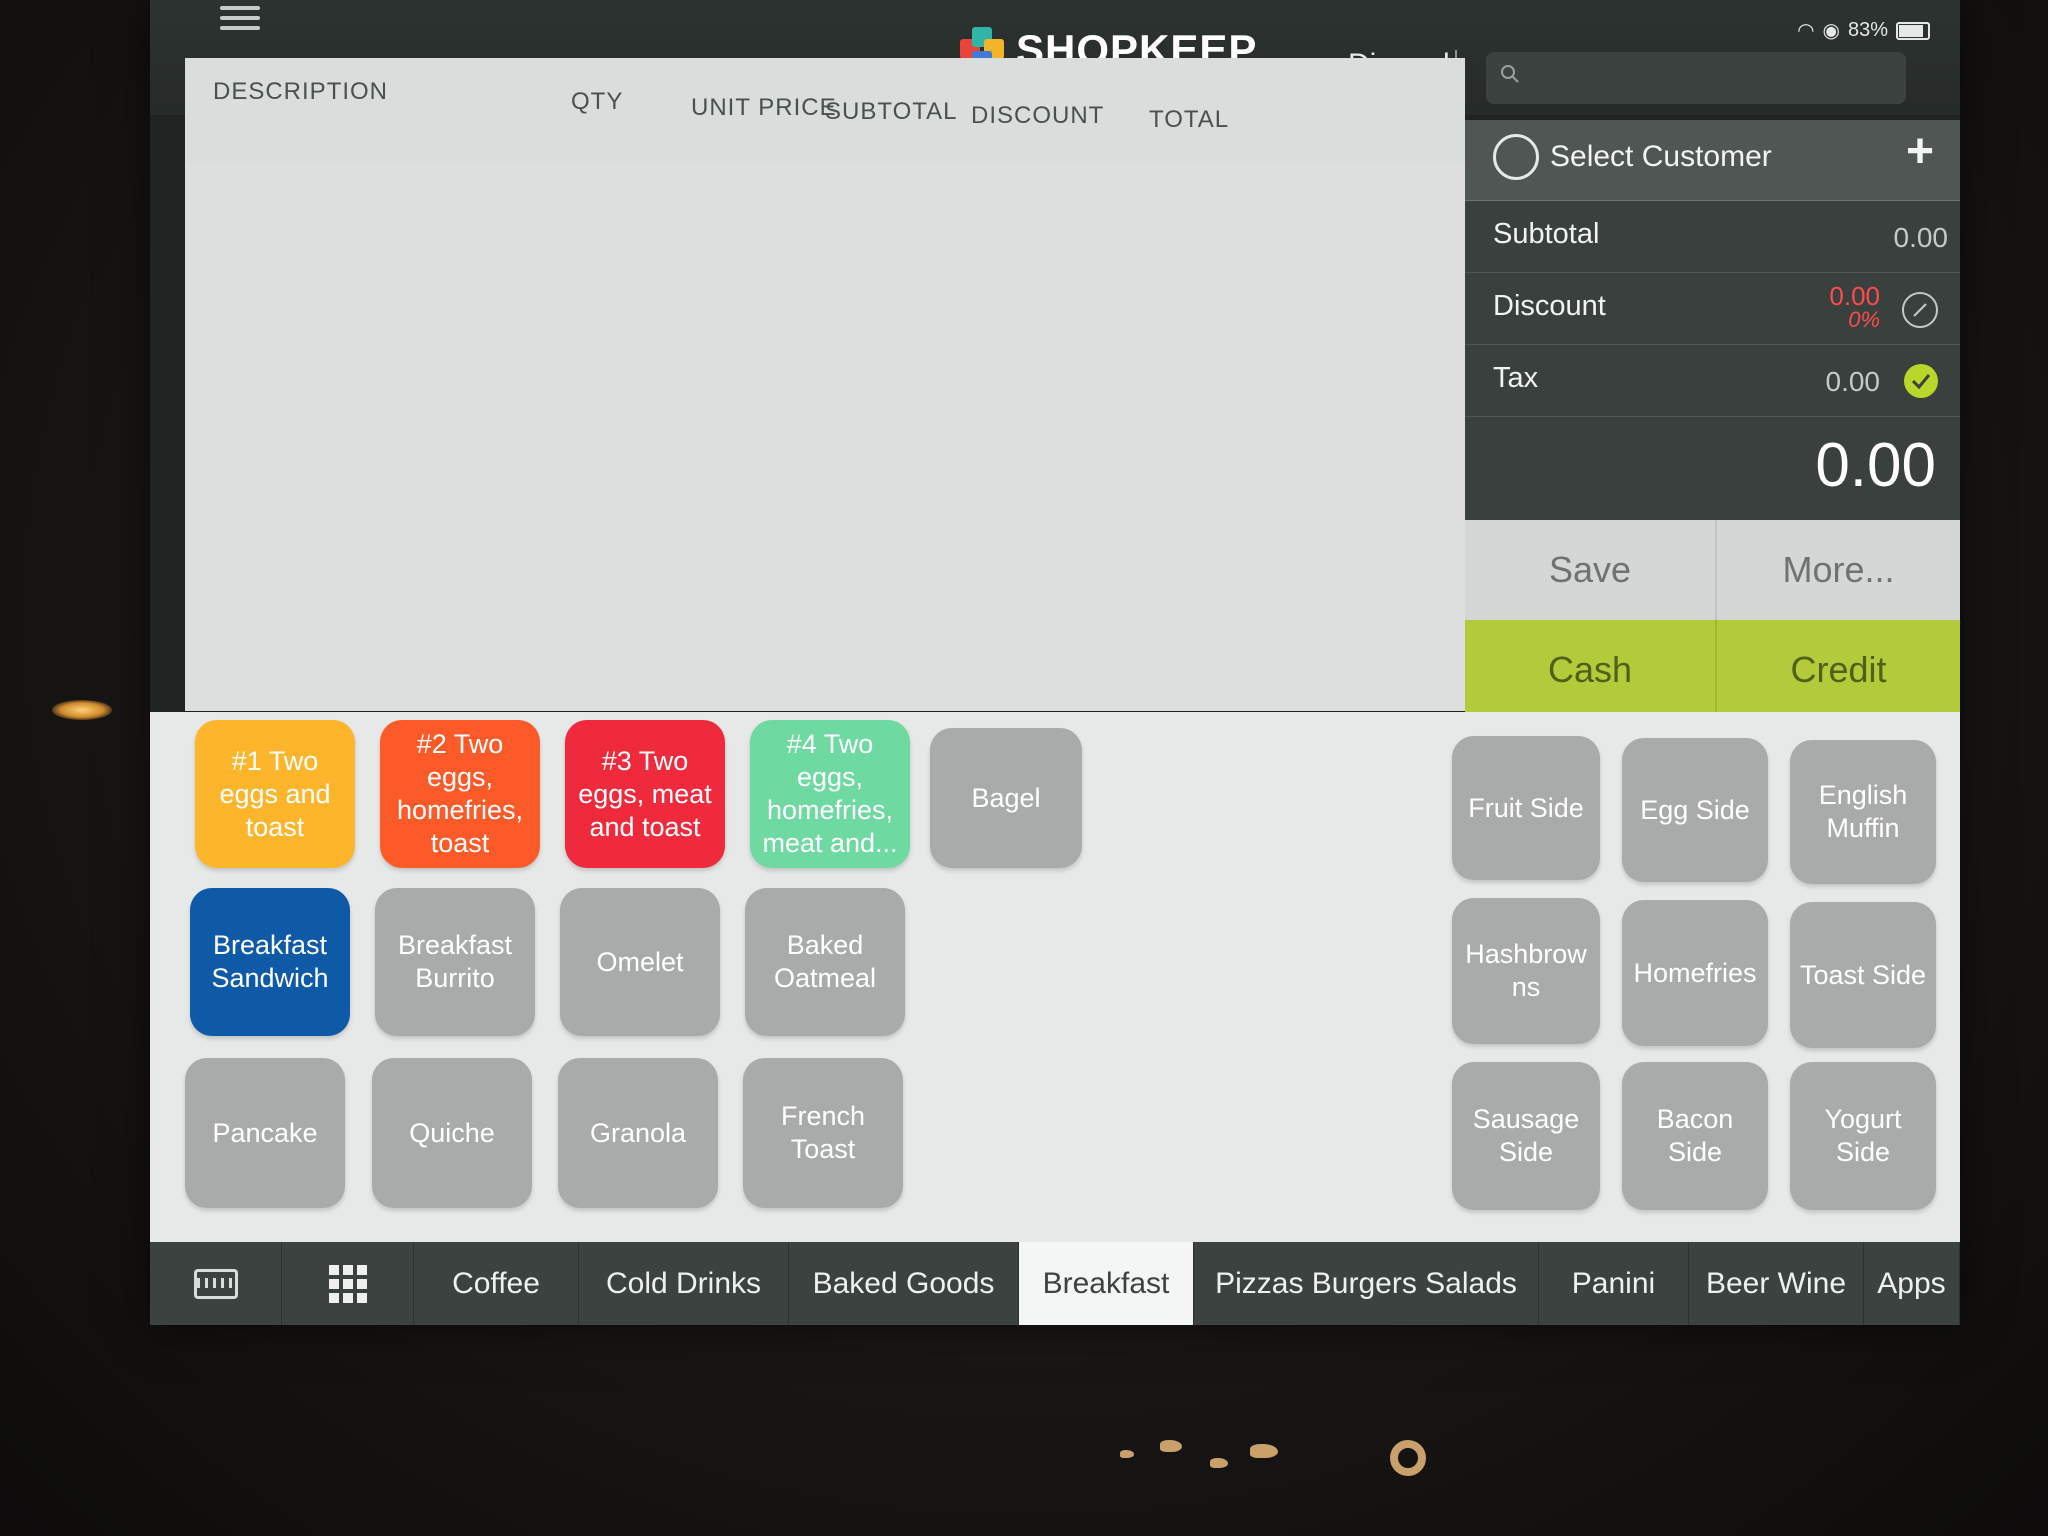 This screenshot has height=1536, width=2048. What do you see at coordinates (1875, 465) in the screenshot?
I see `grand-total: 0.00` at bounding box center [1875, 465].